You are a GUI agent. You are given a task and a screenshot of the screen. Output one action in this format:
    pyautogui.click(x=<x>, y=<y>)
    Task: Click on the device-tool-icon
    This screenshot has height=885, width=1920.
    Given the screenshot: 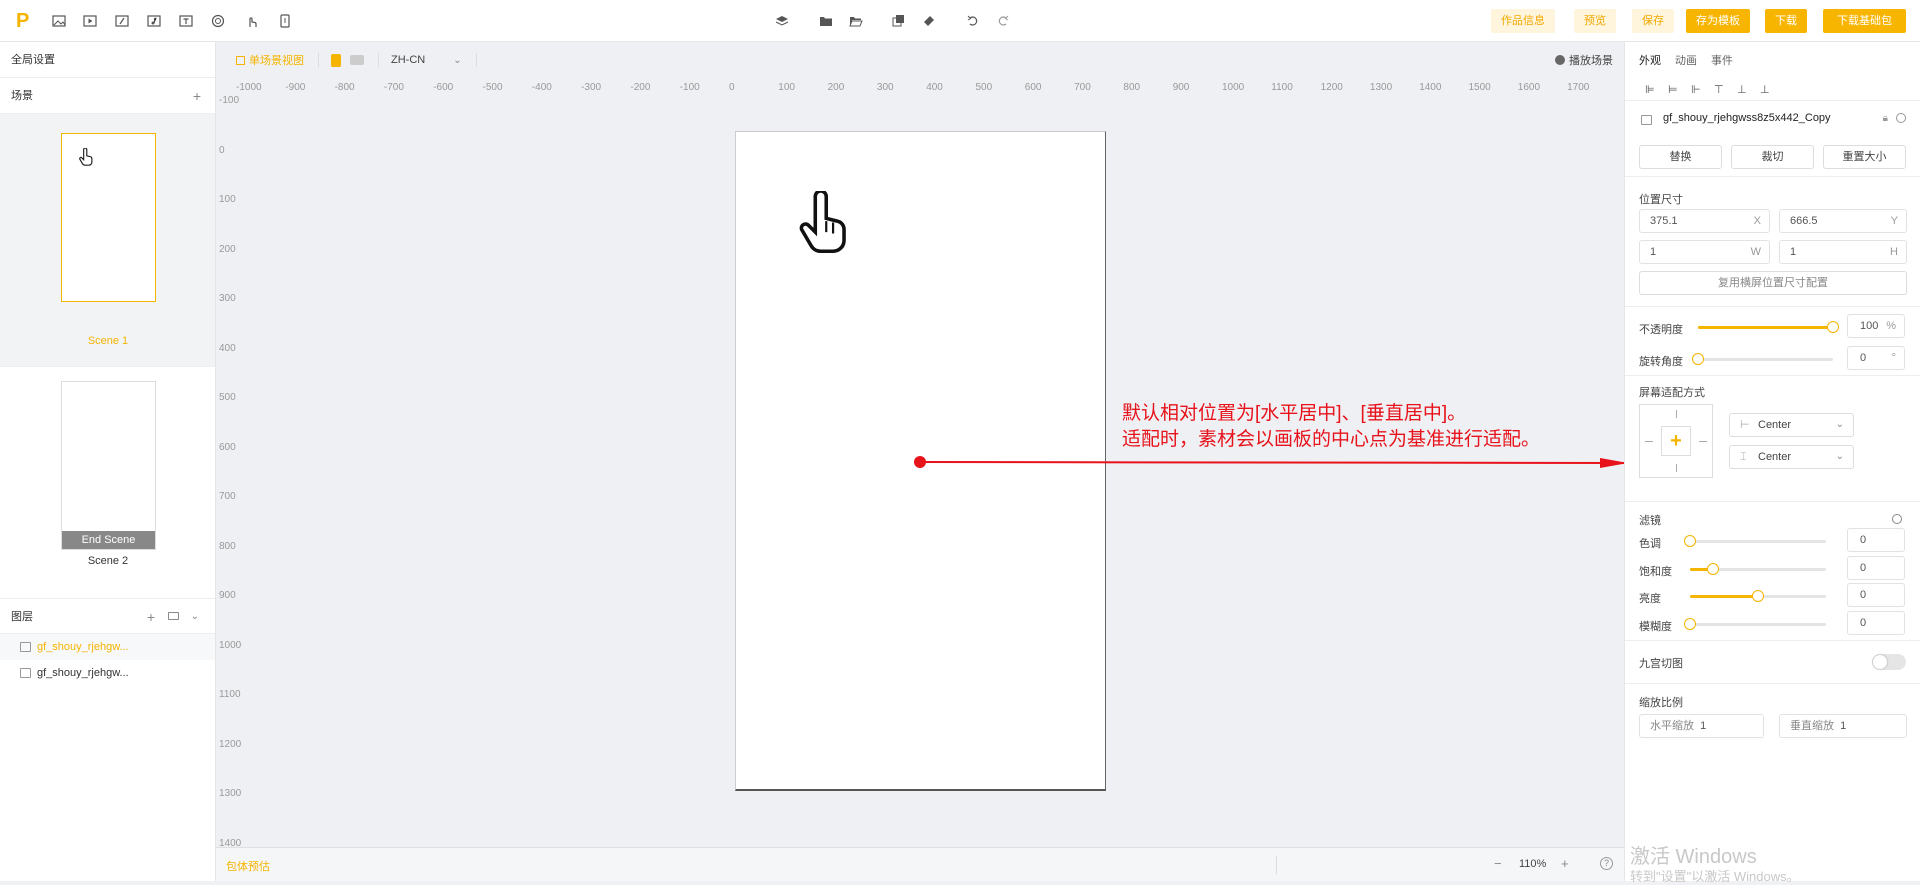 What is the action you would take?
    pyautogui.click(x=285, y=21)
    